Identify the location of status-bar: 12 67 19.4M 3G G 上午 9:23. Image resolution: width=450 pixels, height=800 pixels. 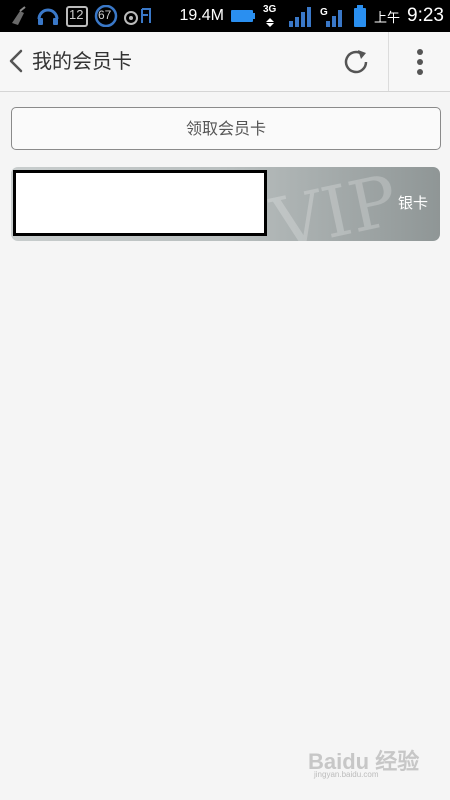
(225, 16).